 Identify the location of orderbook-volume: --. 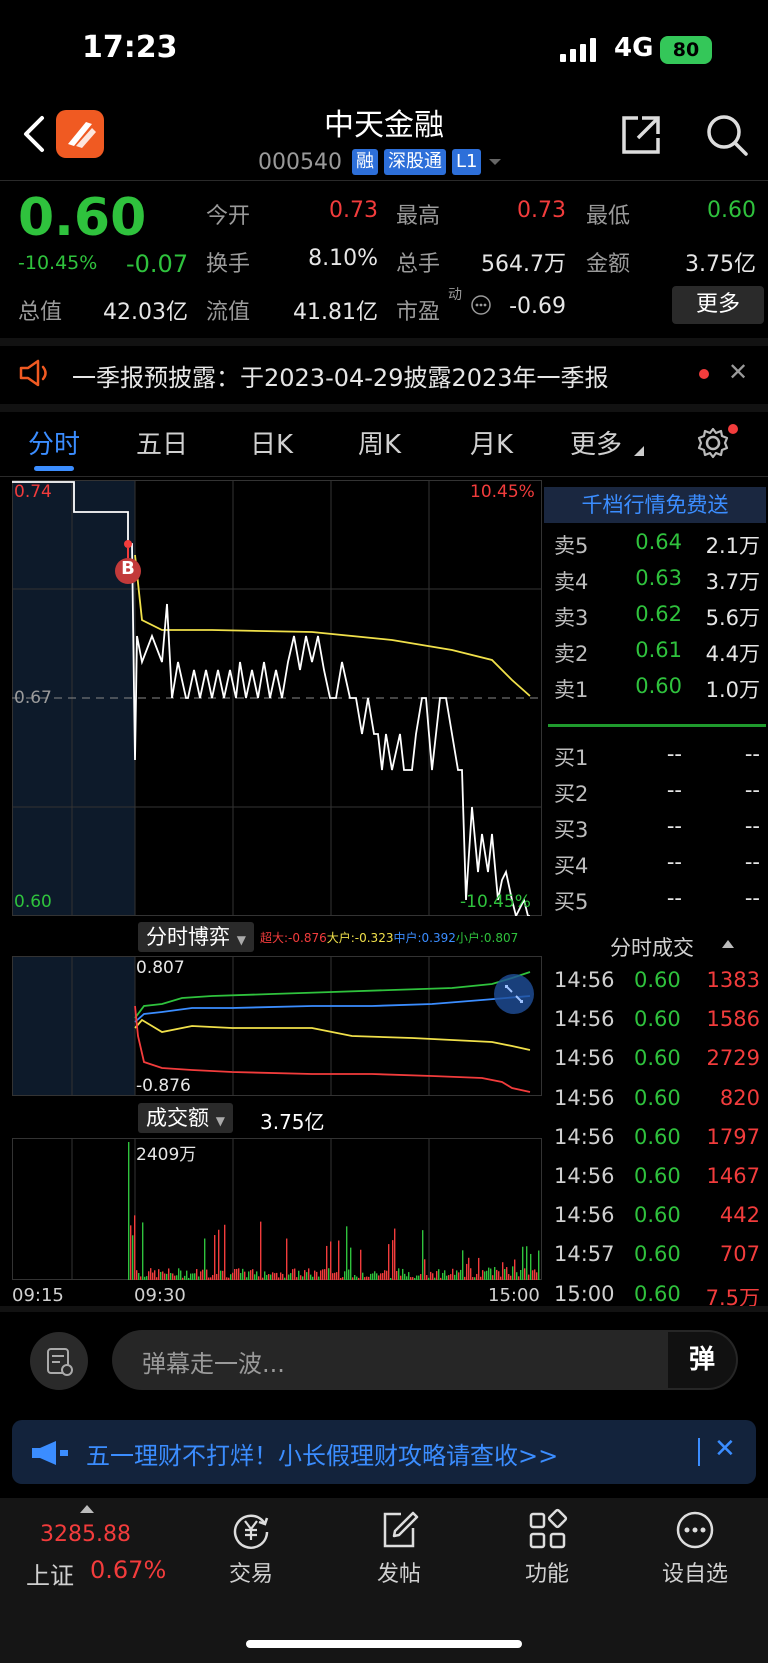
(752, 826).